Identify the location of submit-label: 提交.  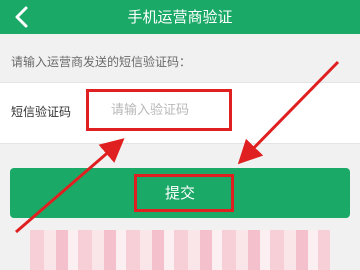
(179, 193).